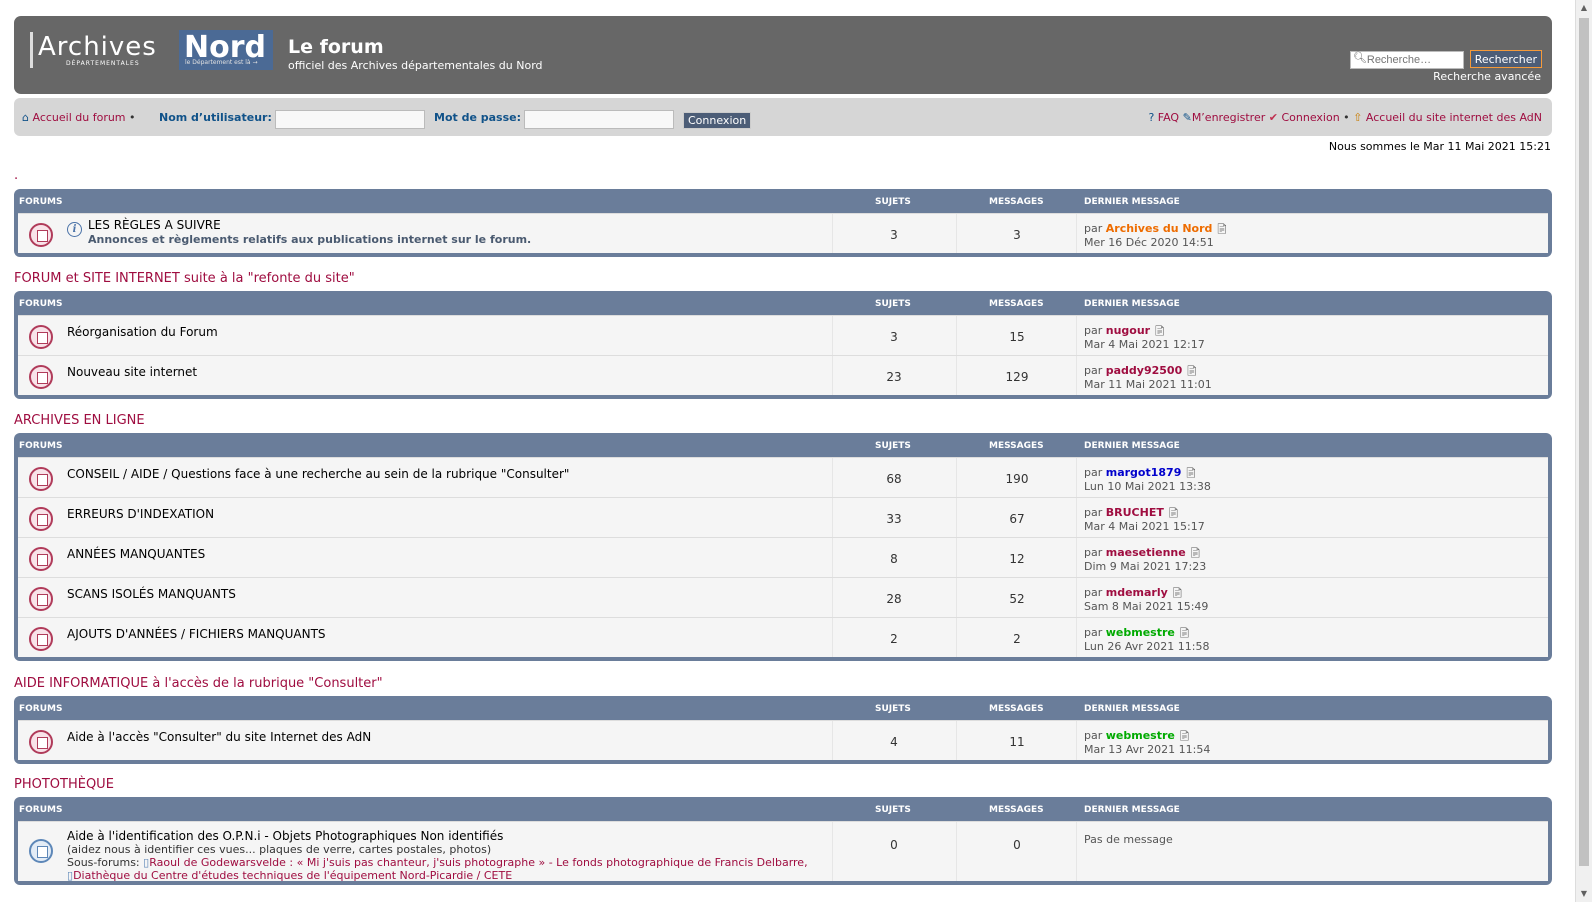  Describe the element at coordinates (1454, 117) in the screenshot. I see `site-home-link: Accueil du site internet des AdN` at that location.